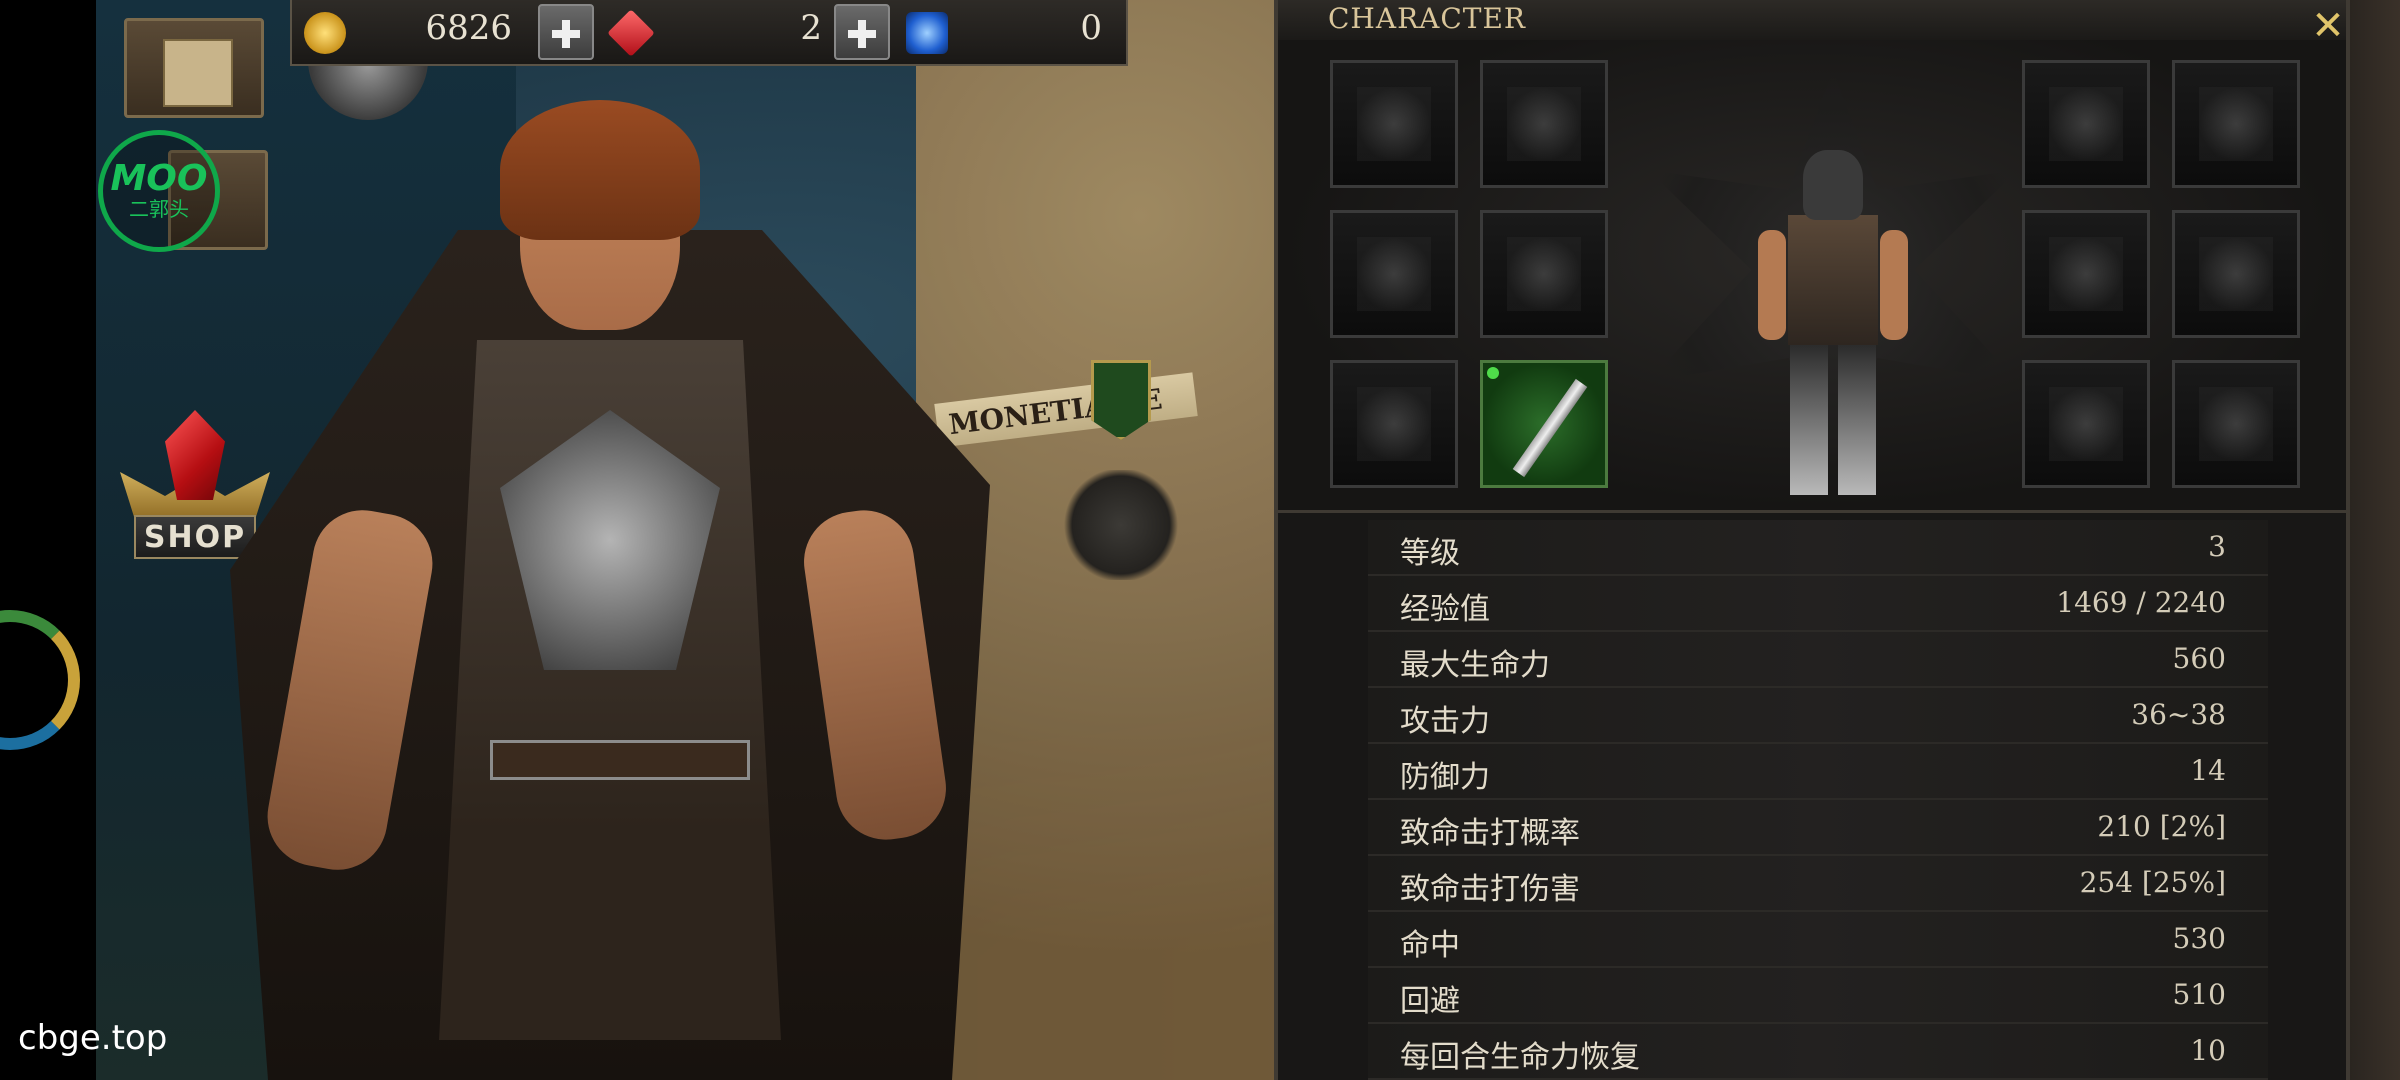 The width and height of the screenshot is (2400, 1080). Describe the element at coordinates (1818, 716) in the screenshot. I see `stat-row: 攻击力 36~38` at that location.